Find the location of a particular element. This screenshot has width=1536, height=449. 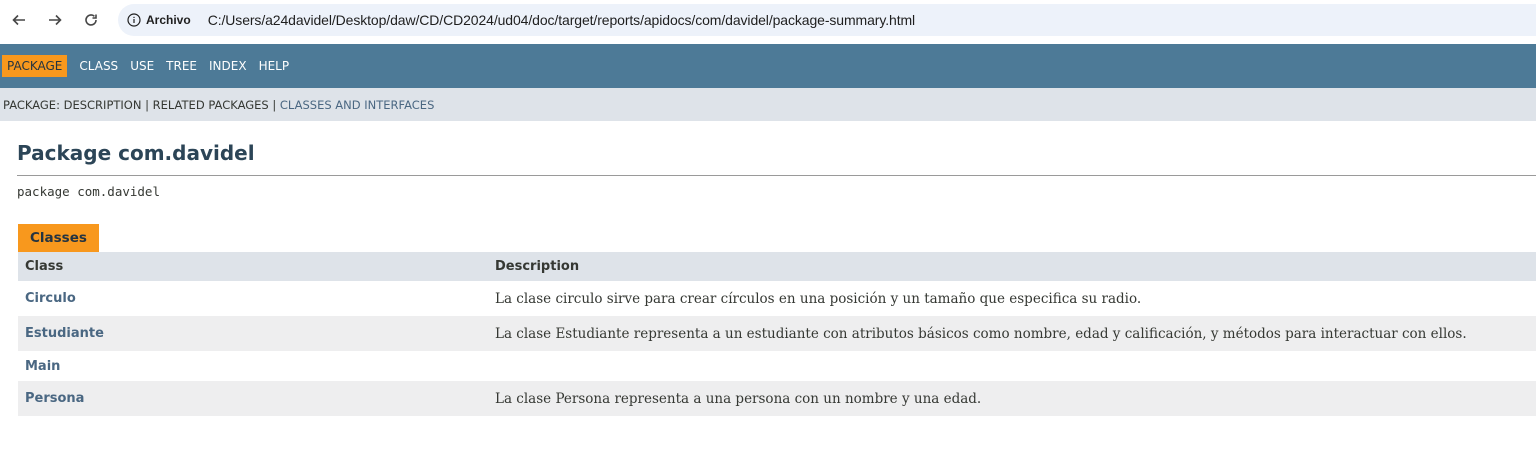

header-class: Class is located at coordinates (44, 266).